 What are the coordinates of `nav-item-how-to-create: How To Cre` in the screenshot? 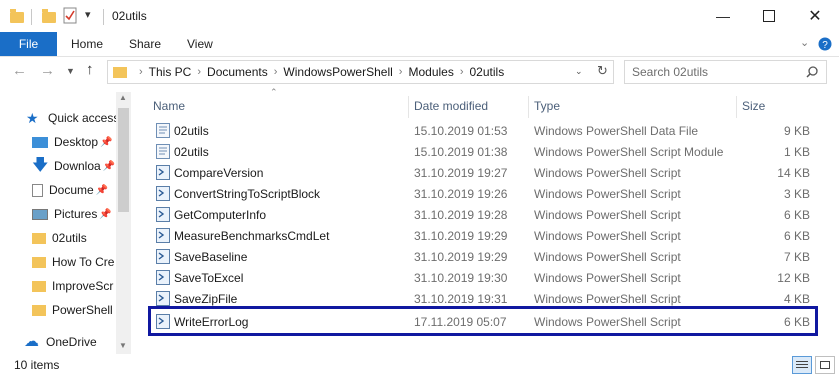 It's located at (74, 262).